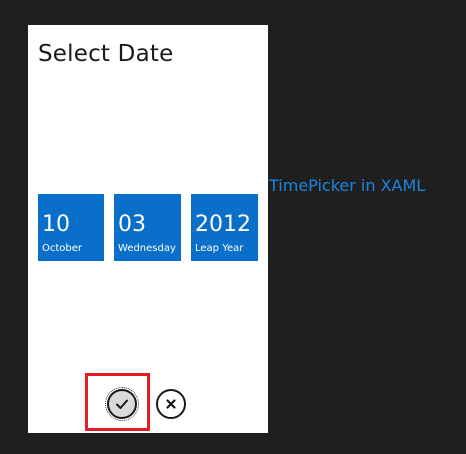  What do you see at coordinates (62, 248) in the screenshot?
I see `day-caption: October` at bounding box center [62, 248].